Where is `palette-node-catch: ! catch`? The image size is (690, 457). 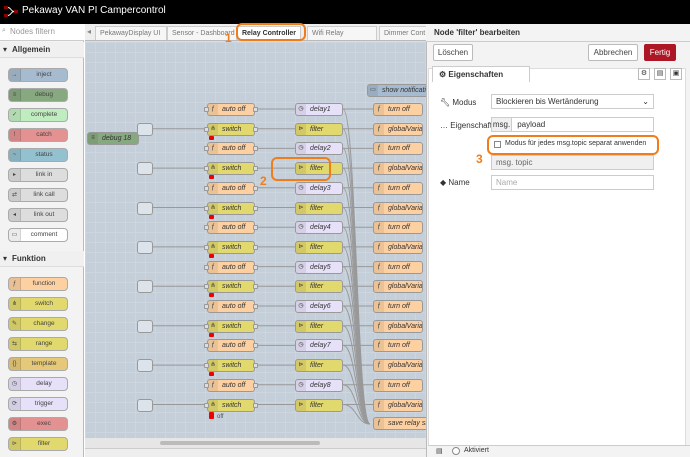 palette-node-catch: ! catch is located at coordinates (38, 135).